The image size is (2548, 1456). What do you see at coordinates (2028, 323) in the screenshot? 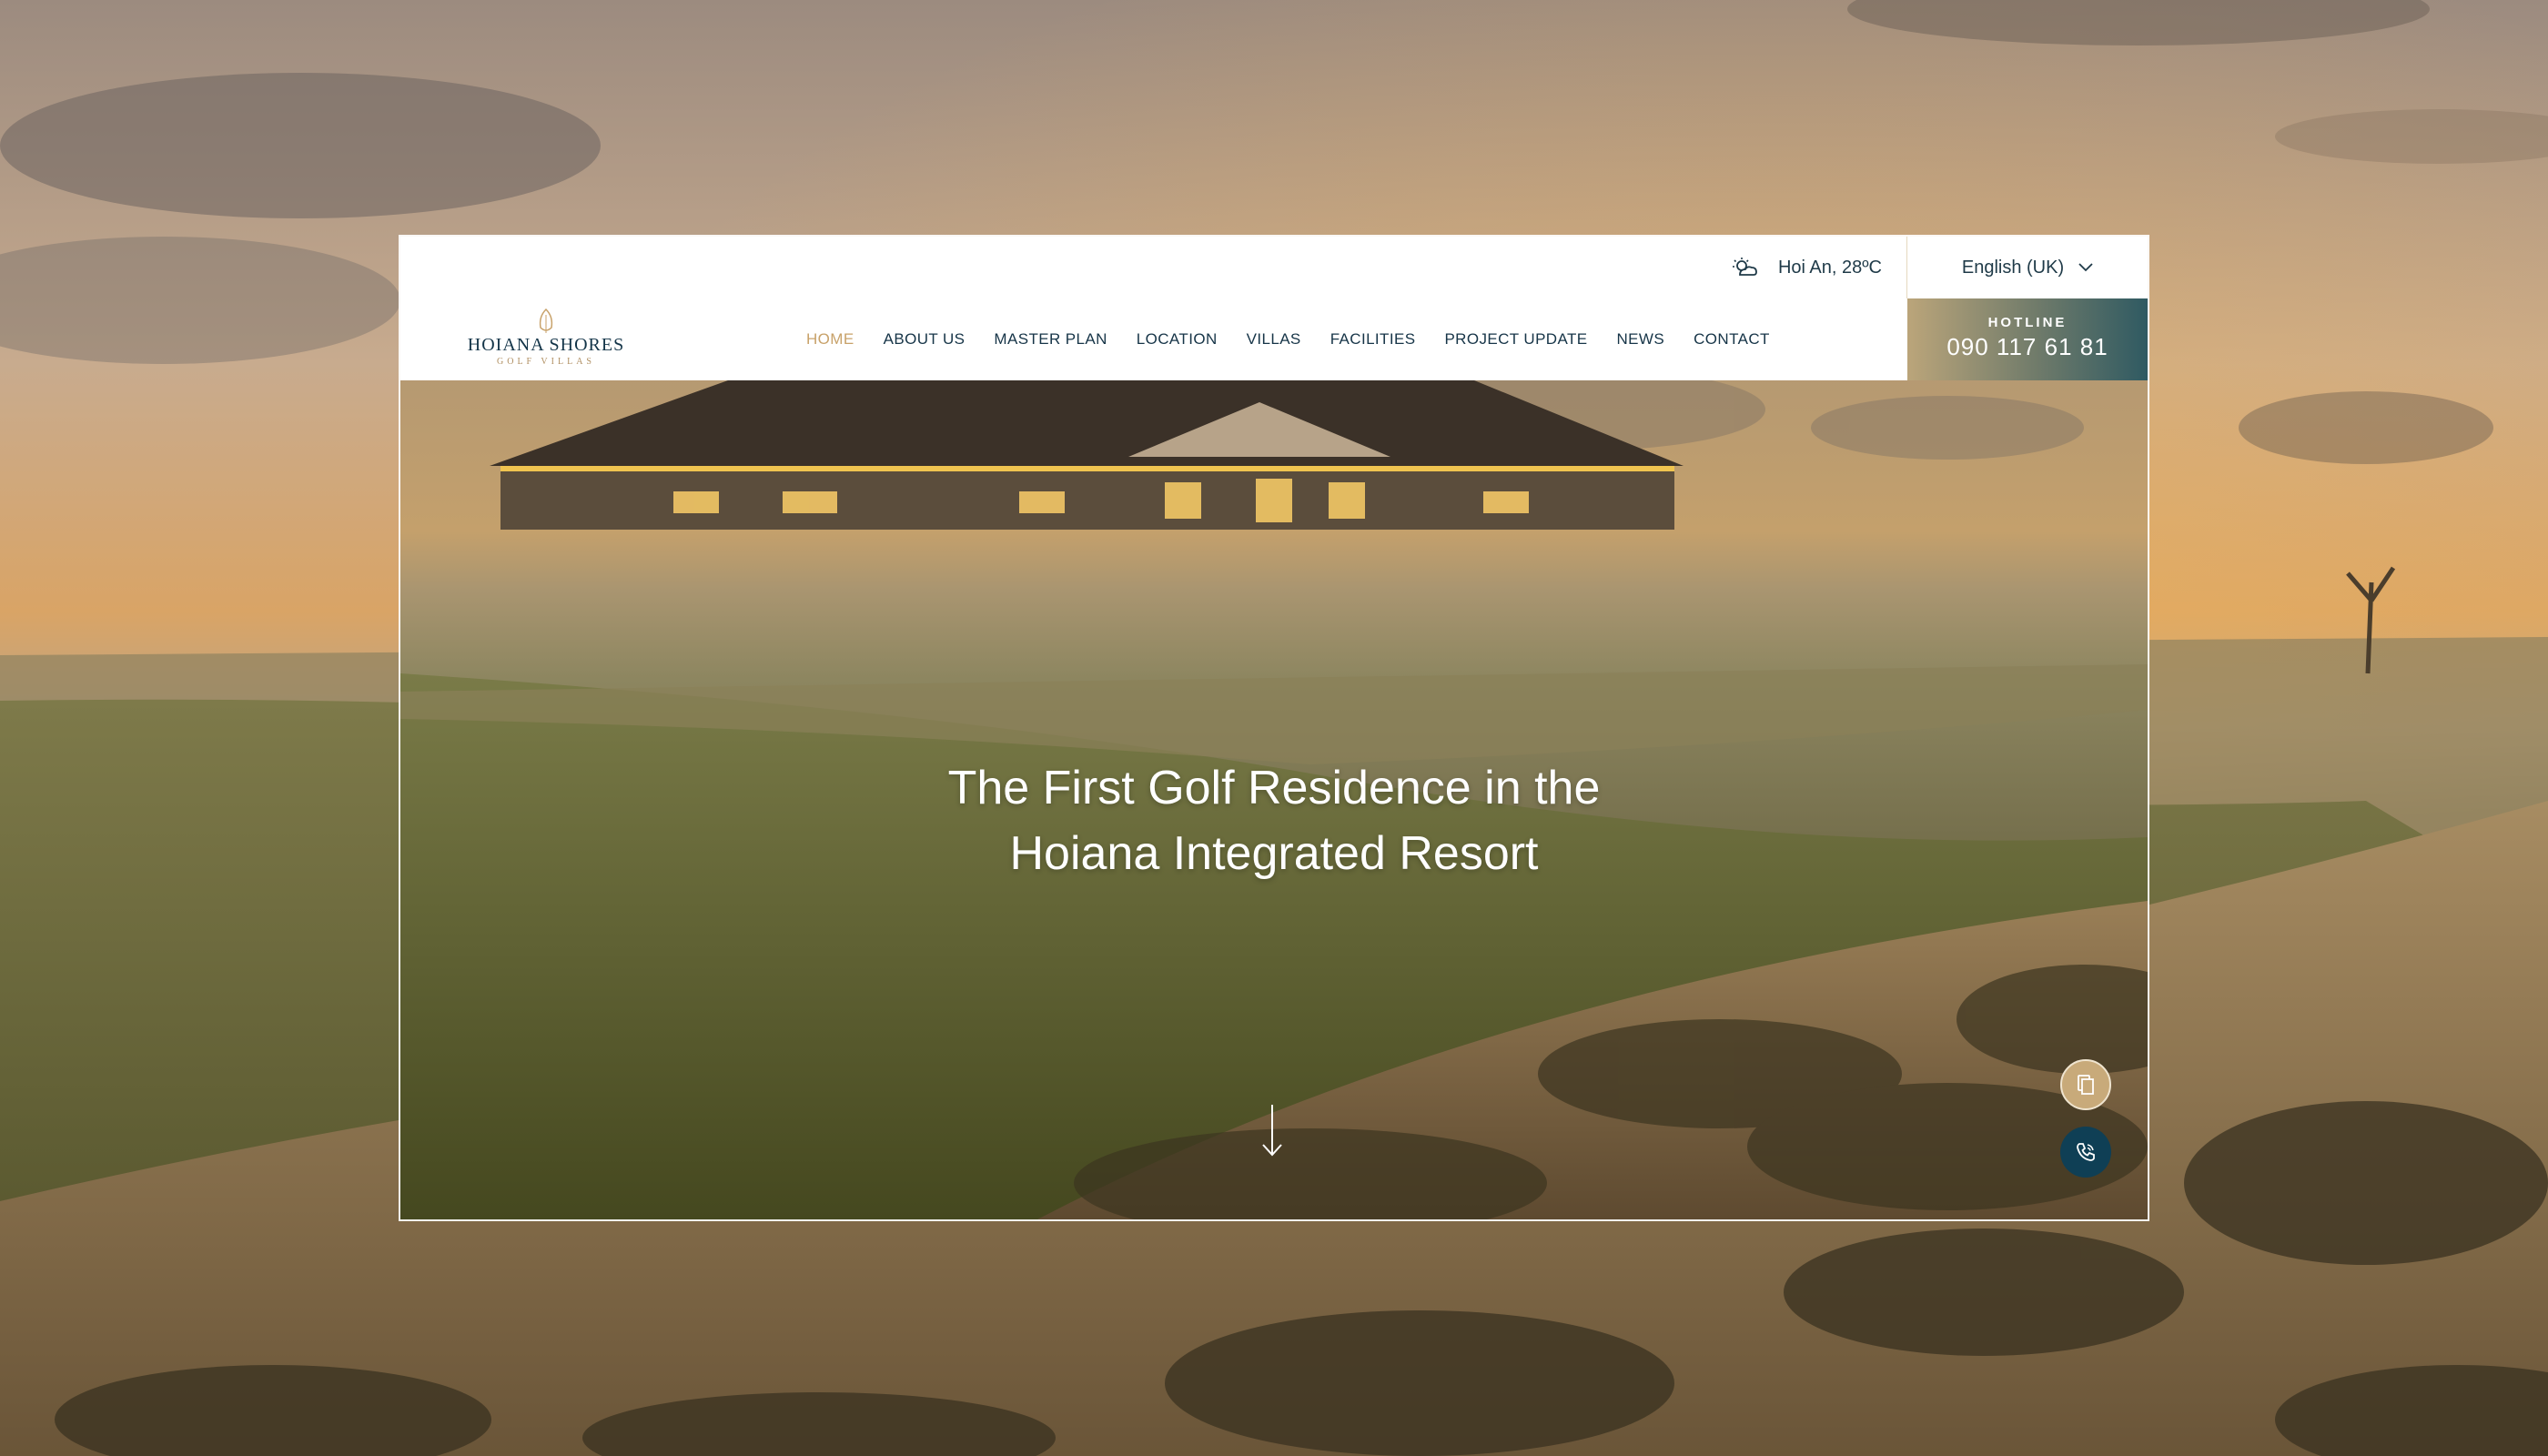
I see `hotline-label: HOTLINE` at bounding box center [2028, 323].